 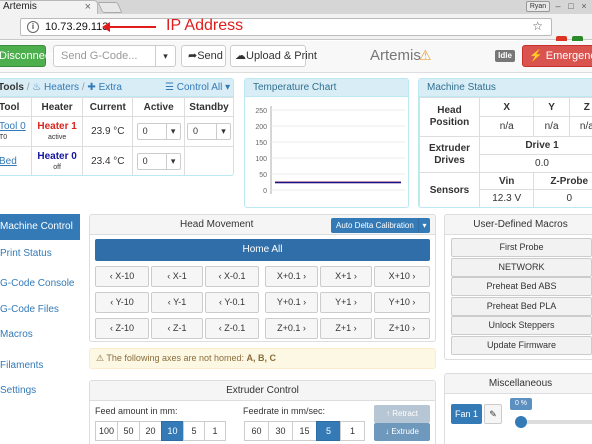 I want to click on move-button: ‹ X-10, so click(x=122, y=276).